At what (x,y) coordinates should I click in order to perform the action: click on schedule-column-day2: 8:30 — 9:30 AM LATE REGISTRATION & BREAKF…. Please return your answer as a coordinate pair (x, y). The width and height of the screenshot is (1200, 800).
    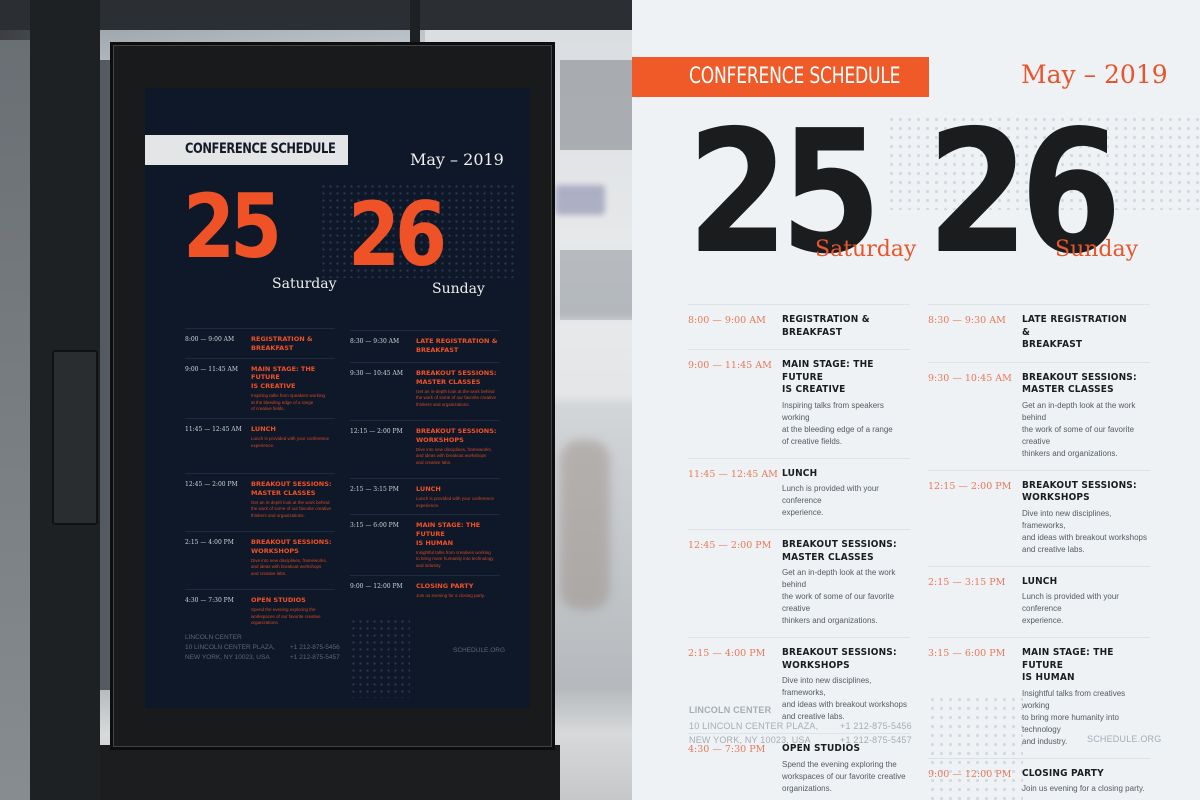
    Looking at the image, I should click on (425, 467).